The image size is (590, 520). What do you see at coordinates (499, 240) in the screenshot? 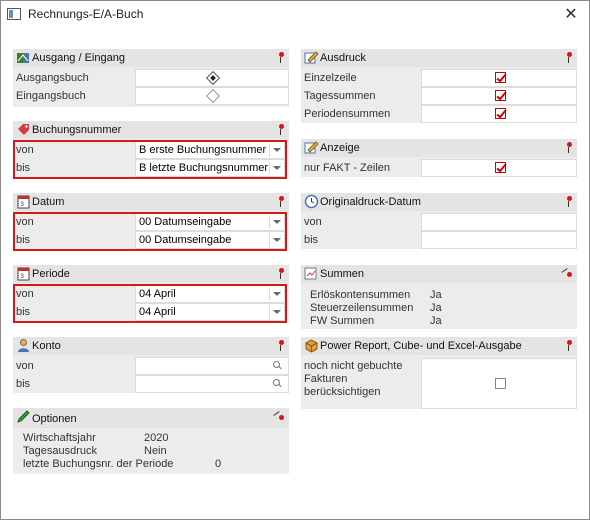
I see `originaldruck-bis-input` at bounding box center [499, 240].